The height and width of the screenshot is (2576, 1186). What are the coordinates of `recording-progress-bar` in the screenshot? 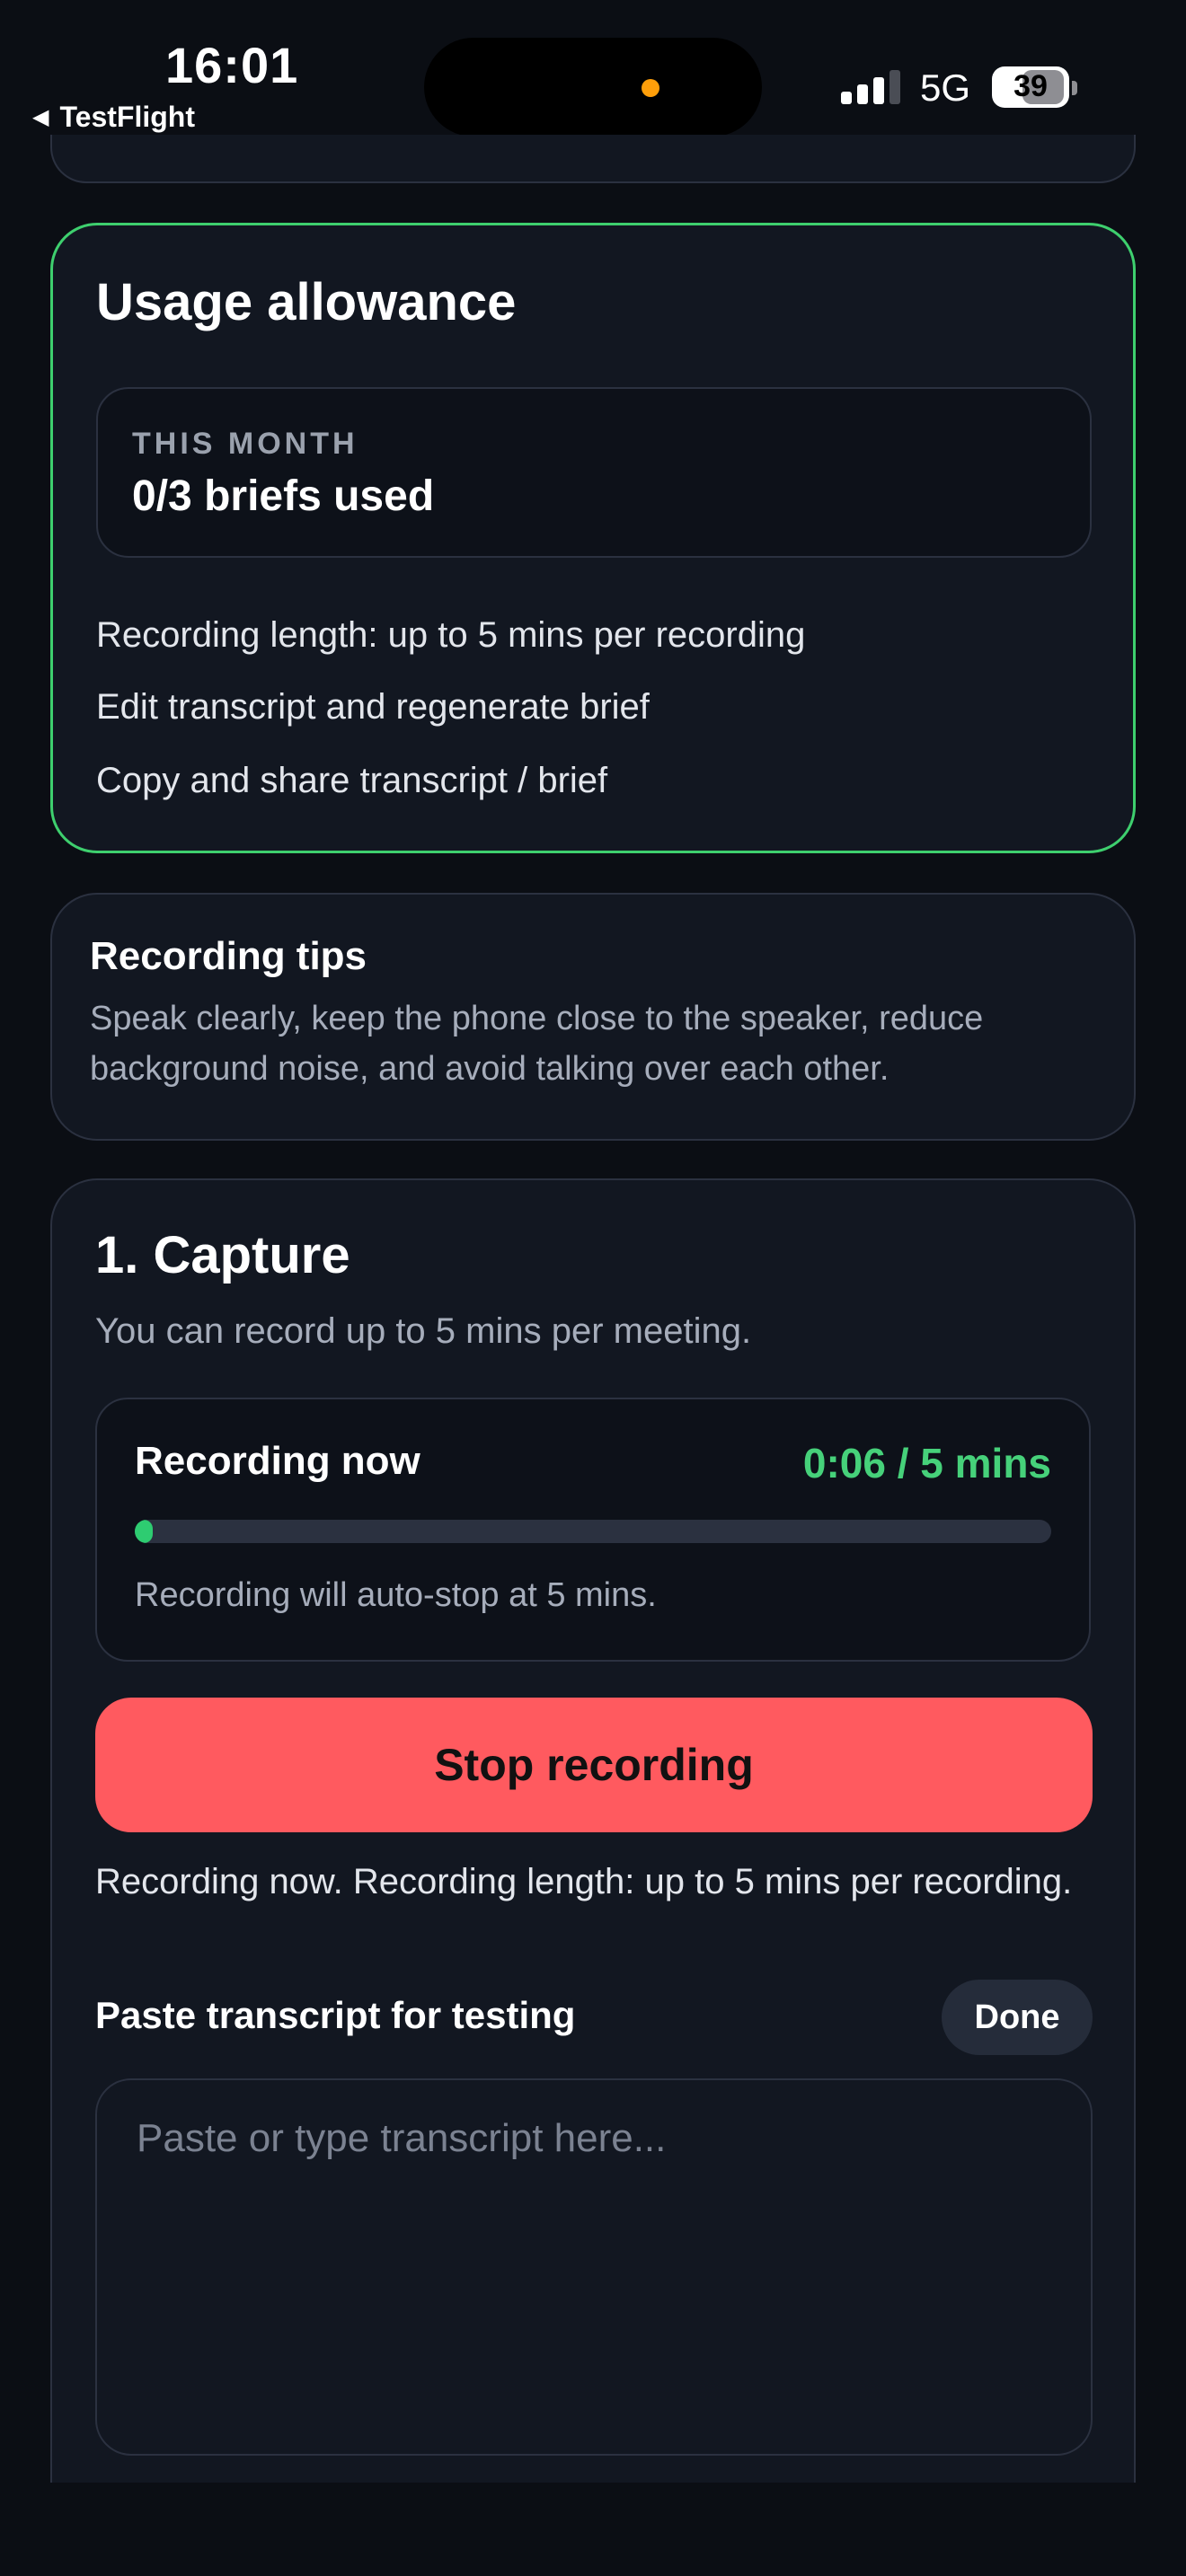 It's located at (593, 1531).